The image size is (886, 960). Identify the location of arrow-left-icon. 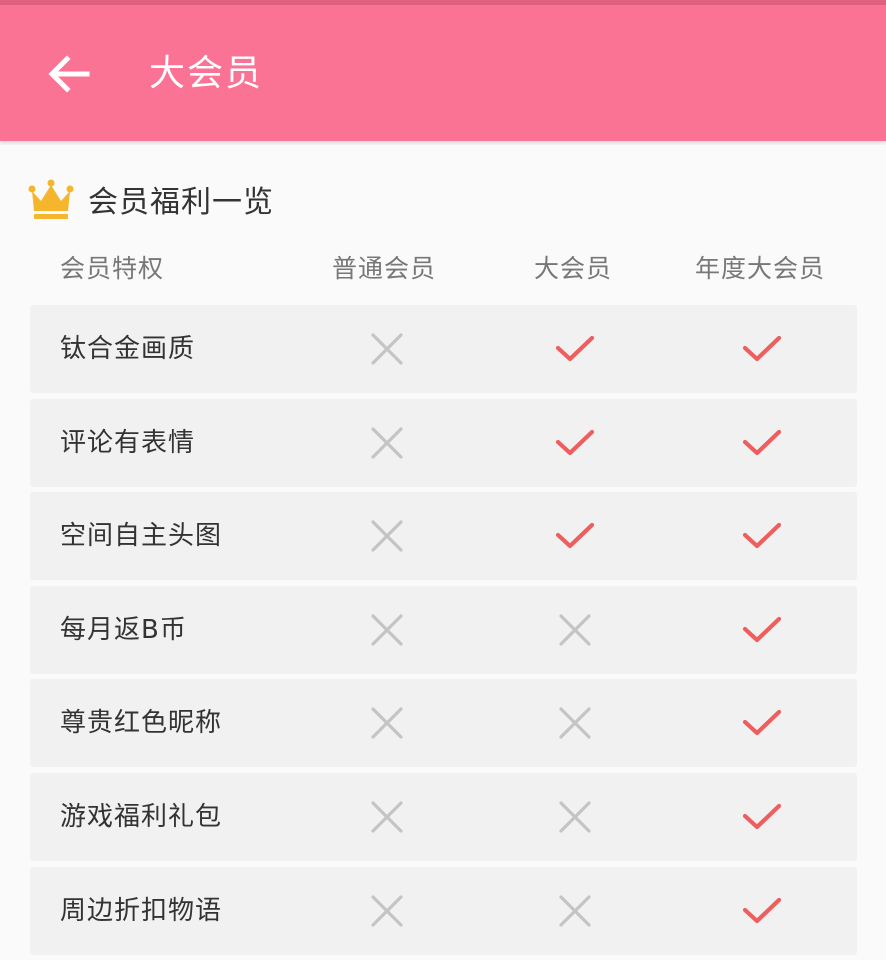
(69, 74).